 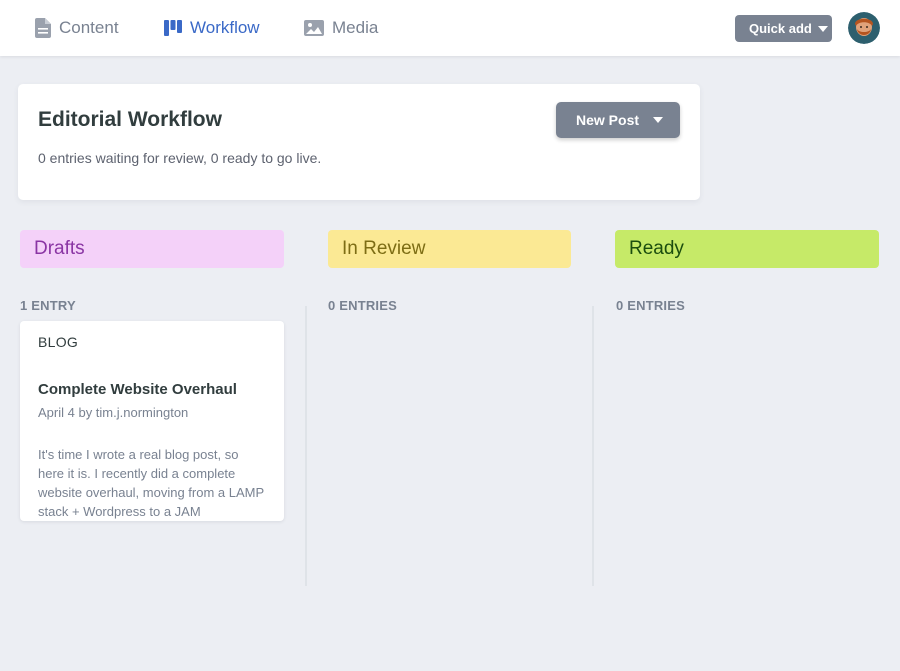 I want to click on column-header-in-review: In Review, so click(x=449, y=249).